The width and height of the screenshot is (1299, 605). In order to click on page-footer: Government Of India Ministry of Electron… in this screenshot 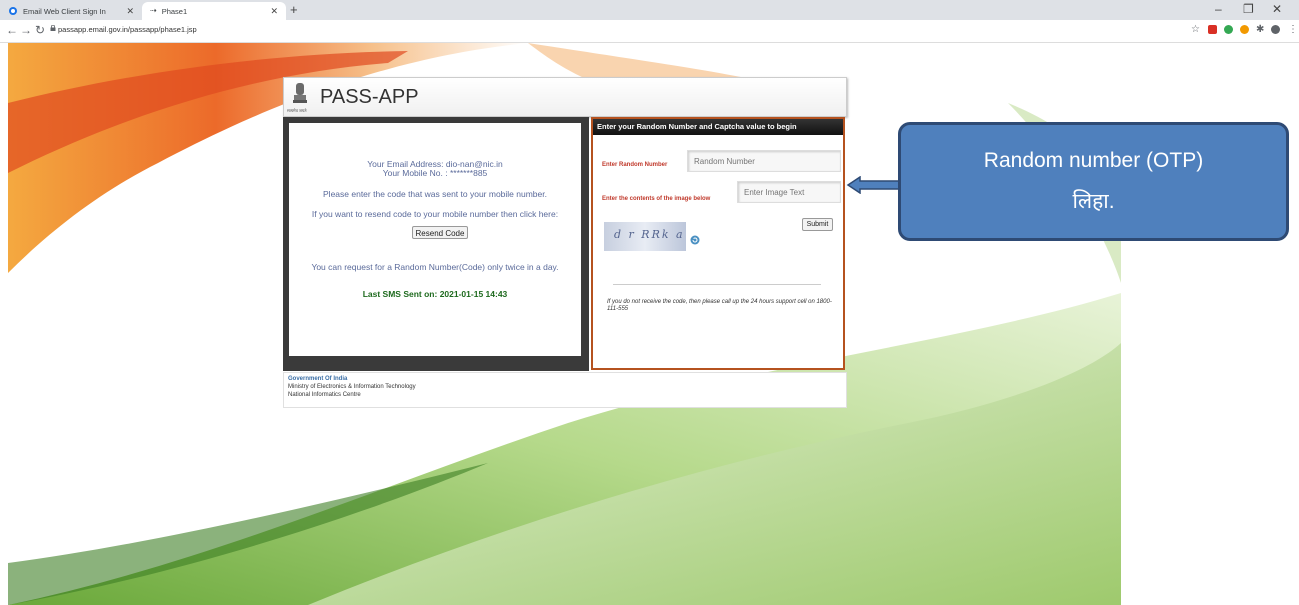, I will do `click(565, 390)`.